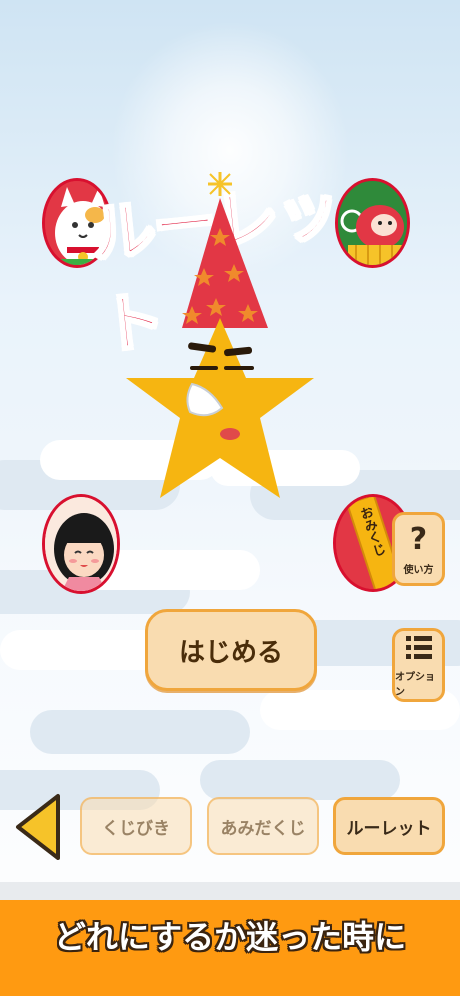 This screenshot has width=460, height=996. What do you see at coordinates (418, 539) in the screenshot?
I see `question-icon: ?` at bounding box center [418, 539].